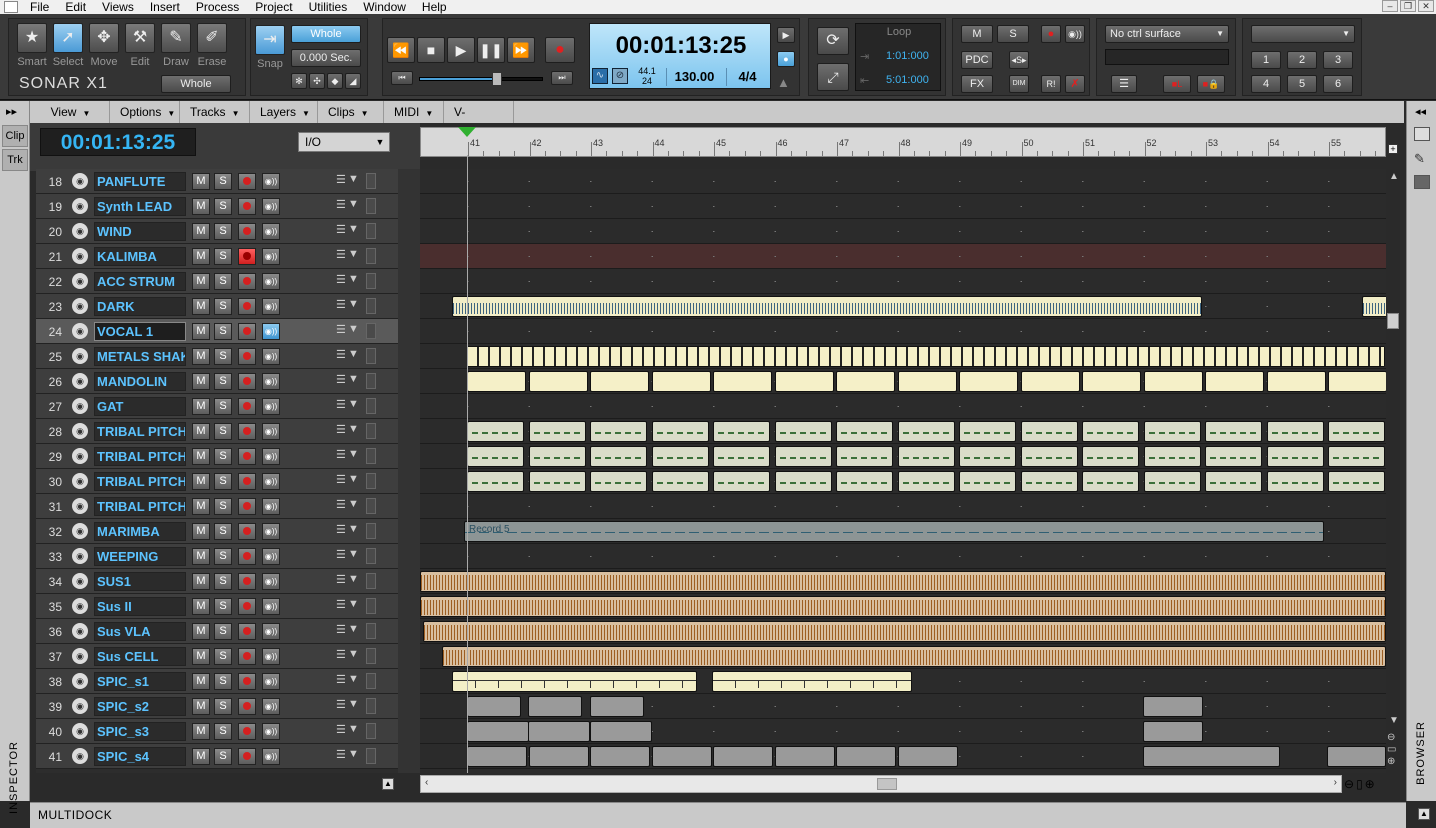 The image size is (1436, 828). What do you see at coordinates (217, 7) in the screenshot?
I see `menu-process: Process` at bounding box center [217, 7].